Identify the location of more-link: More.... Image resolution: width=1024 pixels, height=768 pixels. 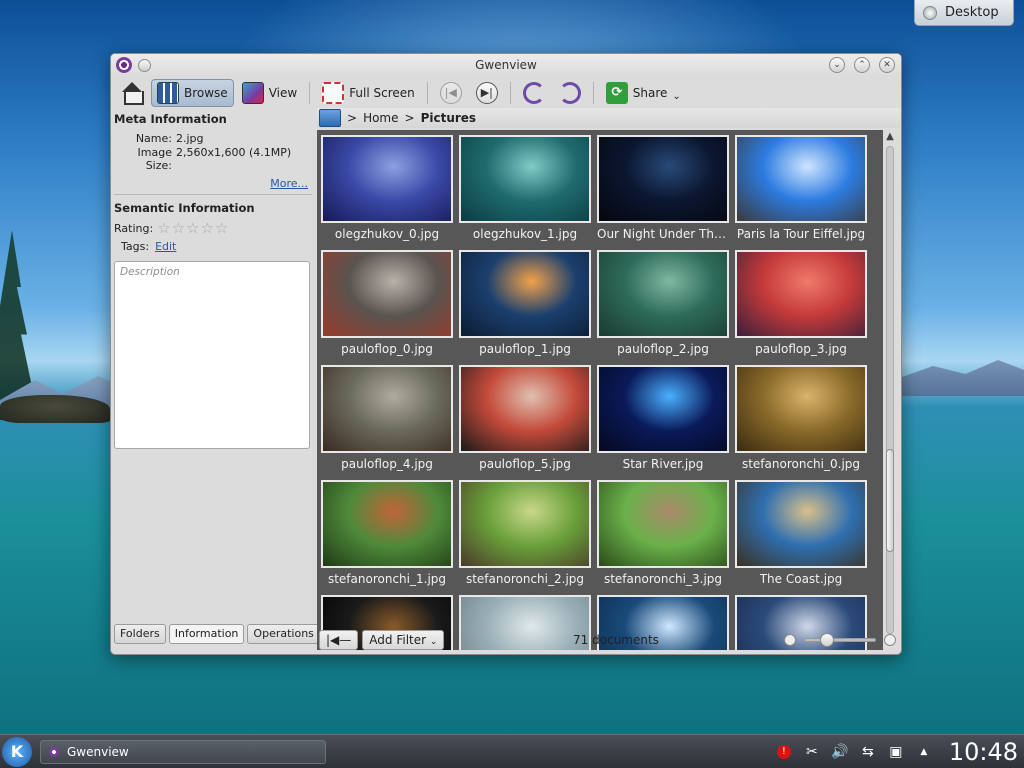
(211, 183).